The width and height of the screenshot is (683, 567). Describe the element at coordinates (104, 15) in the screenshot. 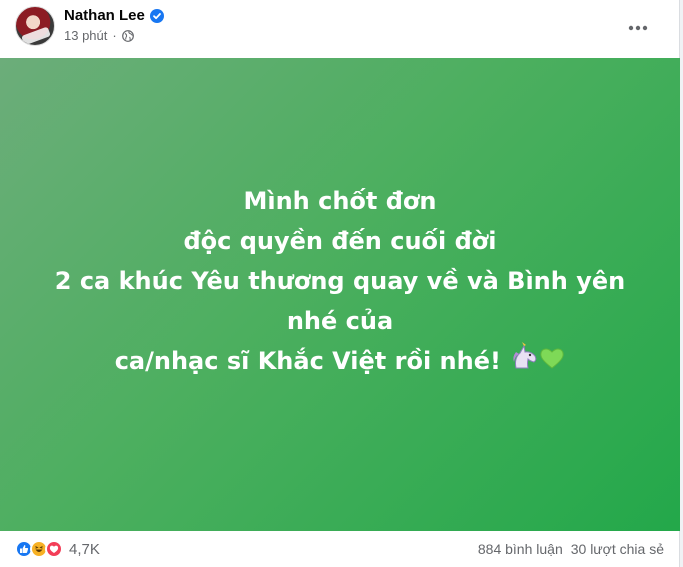

I see `author-name: Nathan Lee` at that location.